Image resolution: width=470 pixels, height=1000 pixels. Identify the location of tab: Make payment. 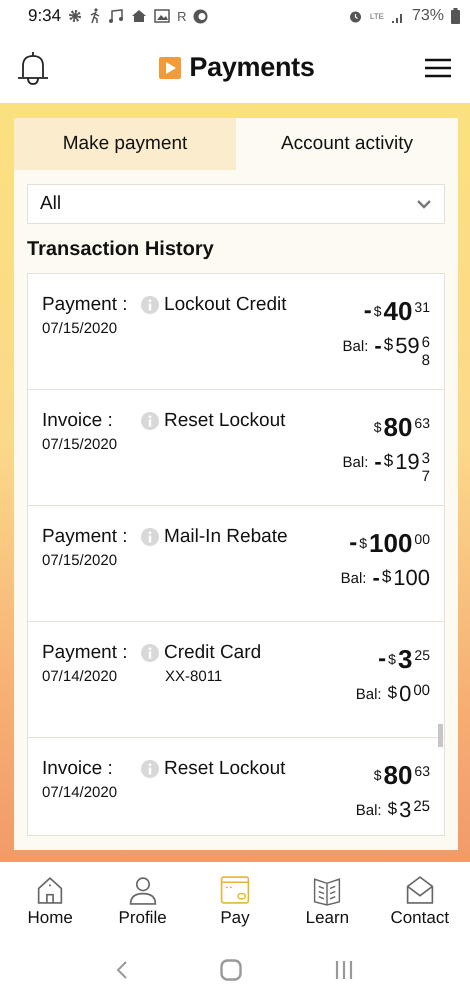
(125, 144).